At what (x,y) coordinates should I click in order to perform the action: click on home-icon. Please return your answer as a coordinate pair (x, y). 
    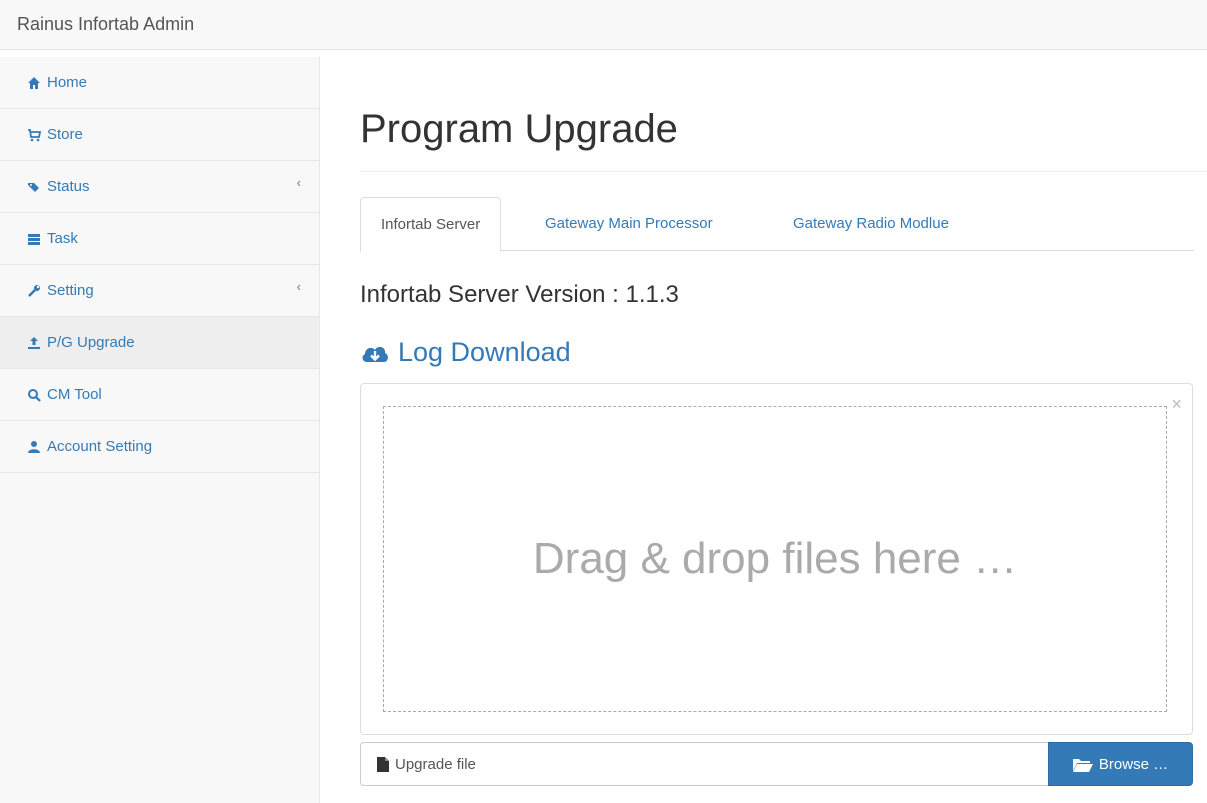
    Looking at the image, I should click on (34, 83).